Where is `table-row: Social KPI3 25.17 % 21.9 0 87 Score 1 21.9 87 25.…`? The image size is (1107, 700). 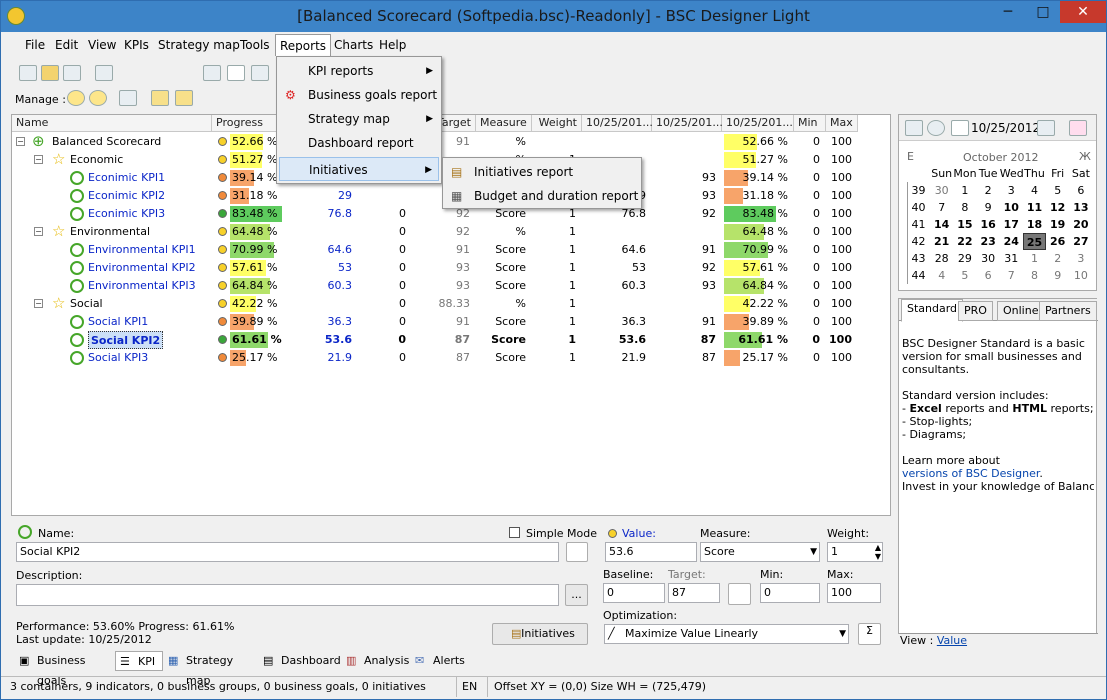 table-row: Social KPI3 25.17 % 21.9 0 87 Score 1 21.9 87 25.… is located at coordinates (452, 358).